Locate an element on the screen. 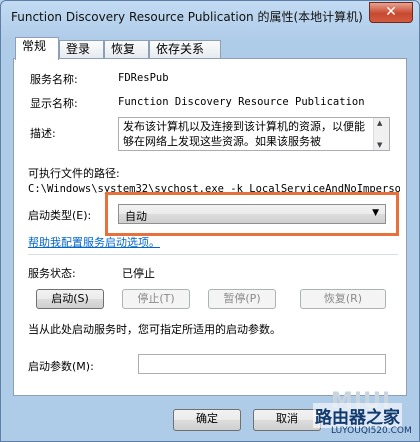 This screenshot has height=442, width=420. stop-button: 停止(T) is located at coordinates (156, 299).